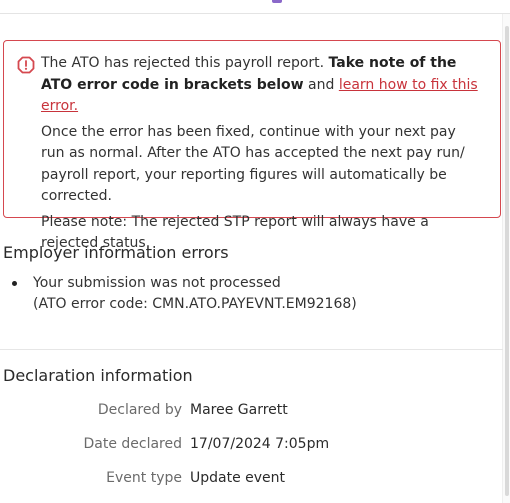  What do you see at coordinates (255, 13) in the screenshot?
I see `header-divider` at bounding box center [255, 13].